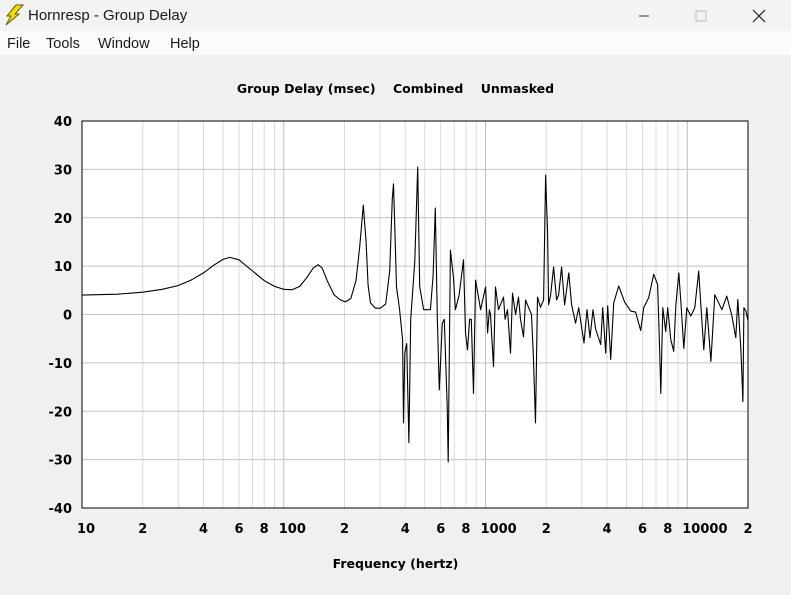  Describe the element at coordinates (292, 529) in the screenshot. I see `x-tick-label: 100` at that location.